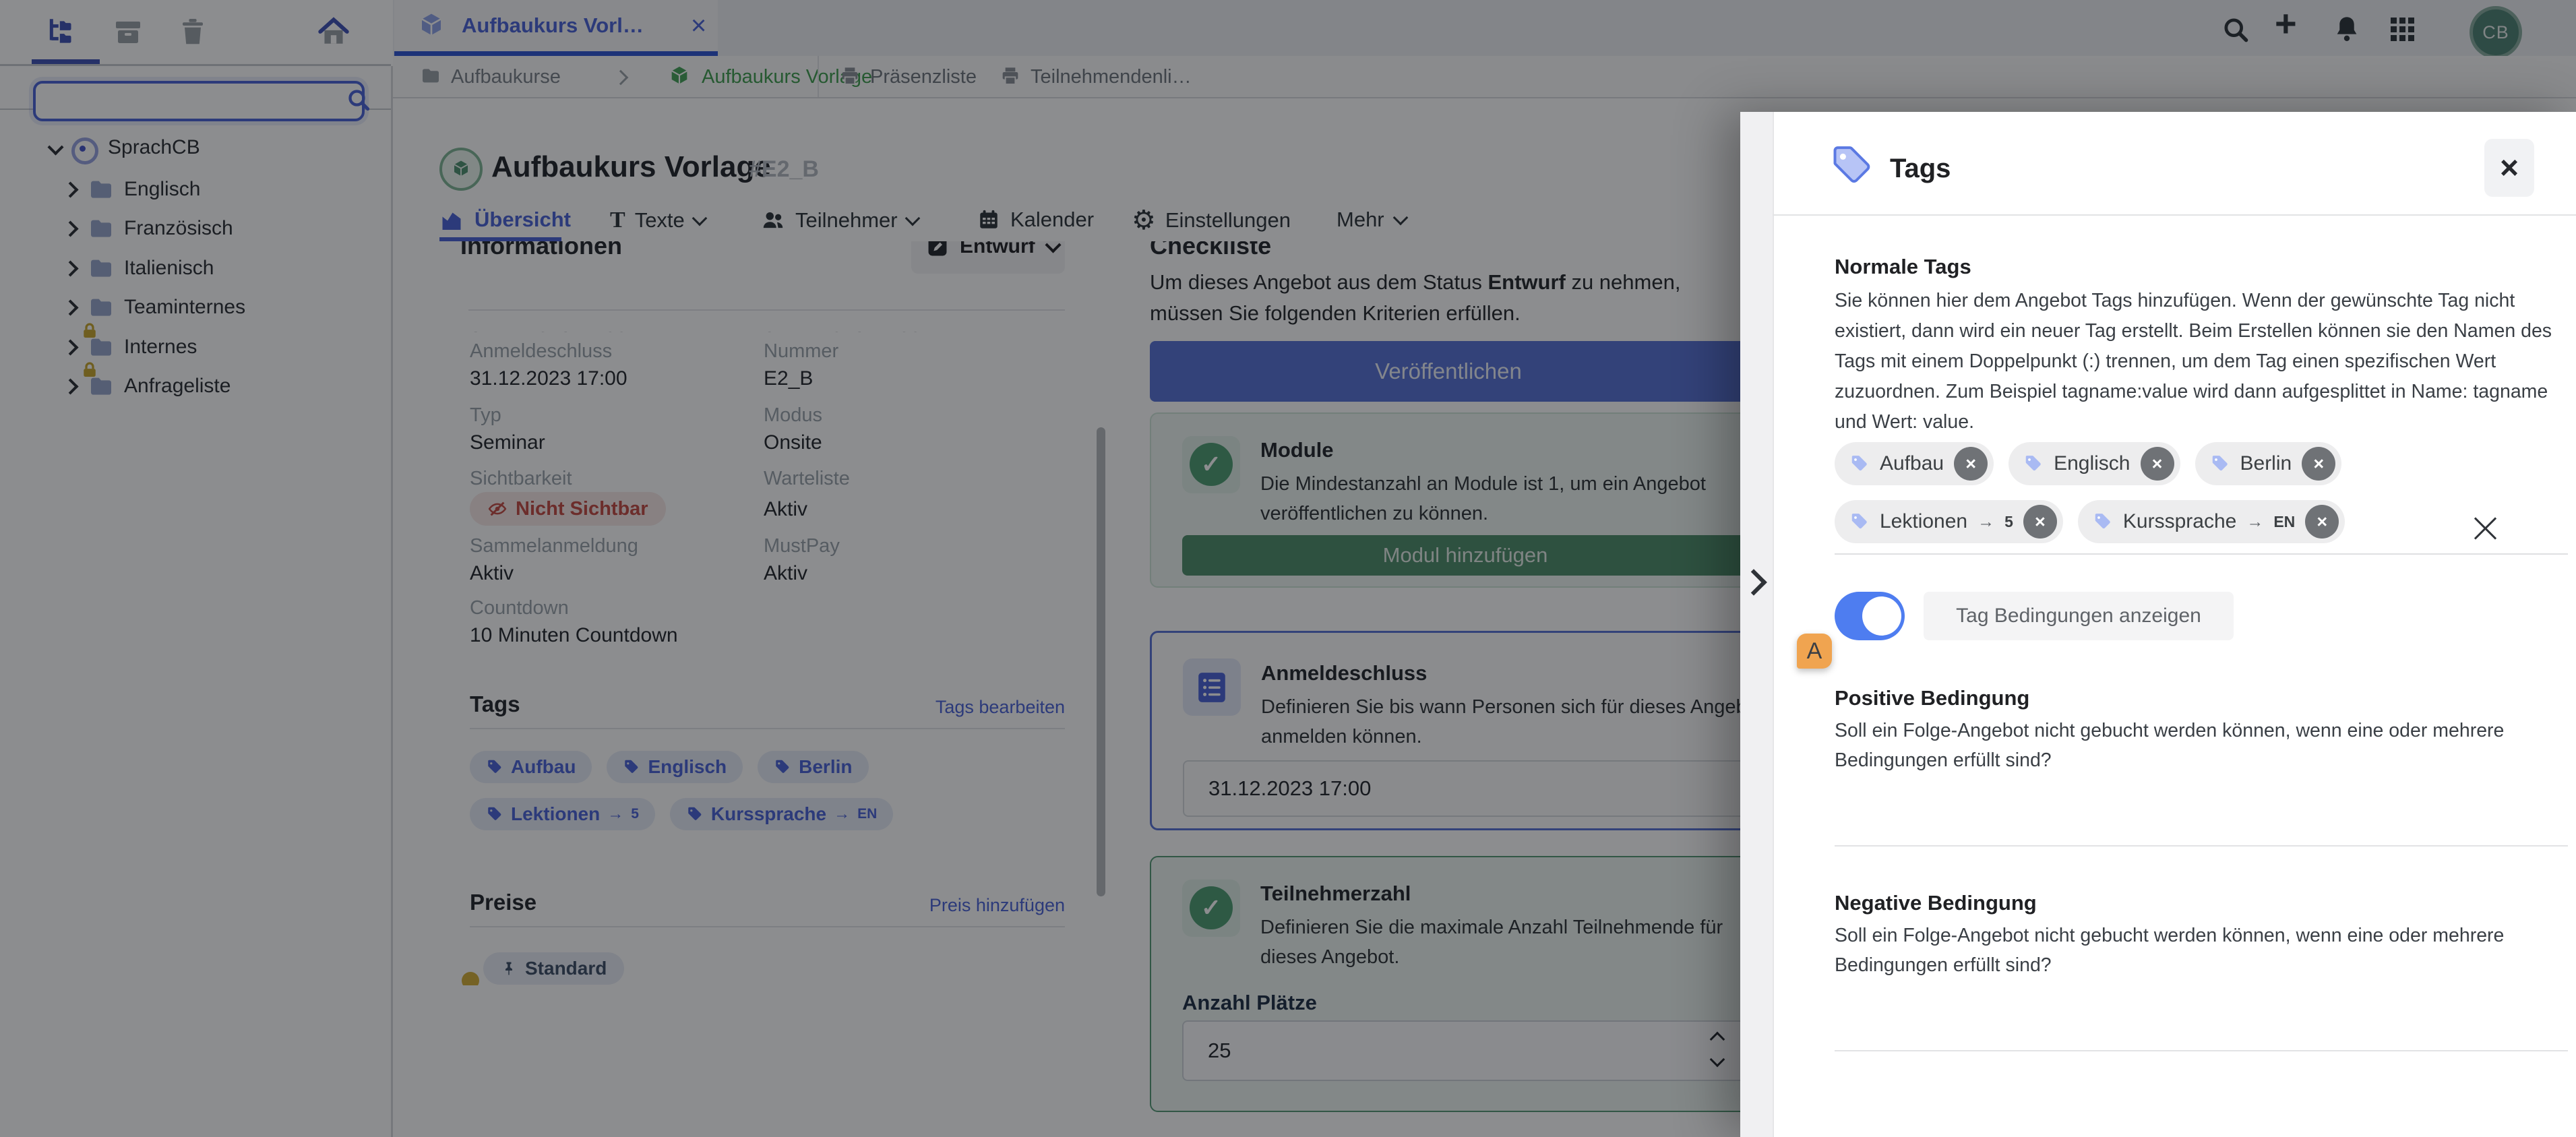 This screenshot has width=2576, height=1137. Describe the element at coordinates (1852, 167) in the screenshot. I see `tag-icon-large` at that location.